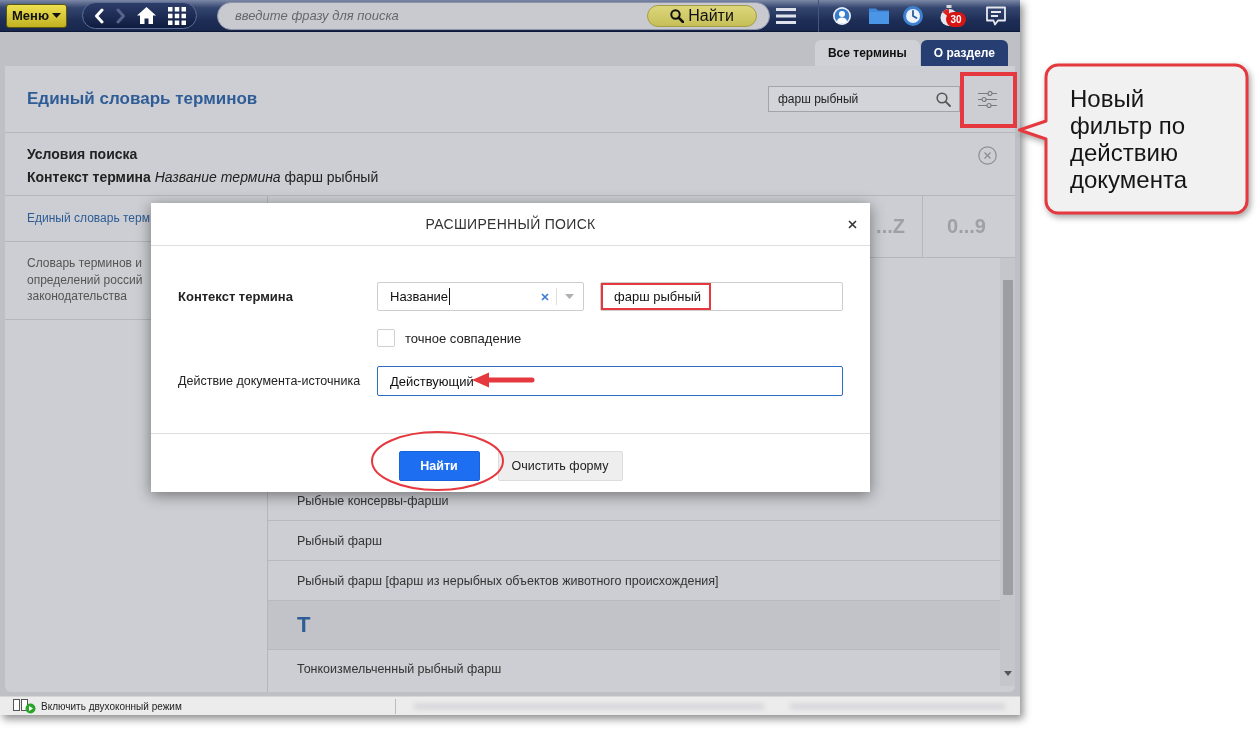 The image size is (1259, 731). I want to click on close-icon, so click(852, 224).